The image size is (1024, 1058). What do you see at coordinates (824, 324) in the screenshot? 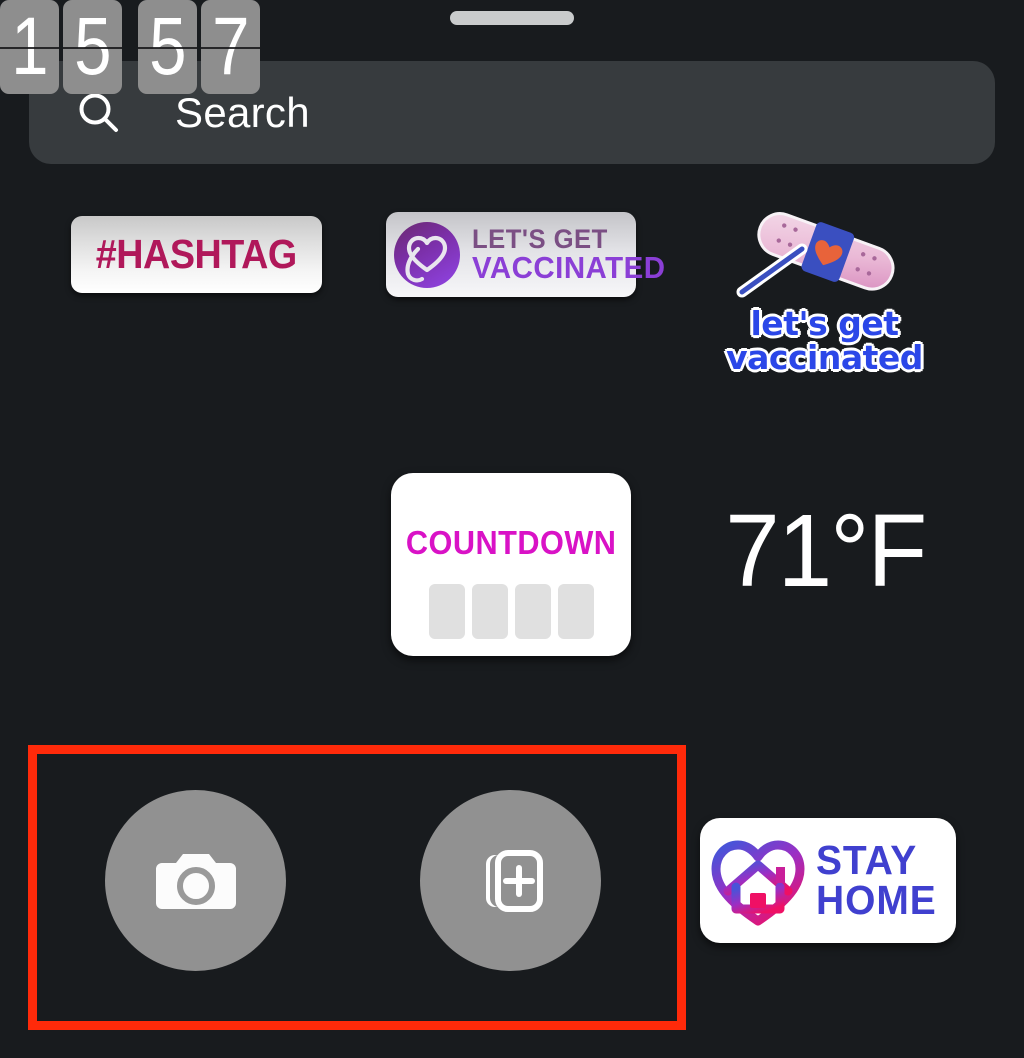
I see `sticker-bandage-line1: let's get` at bounding box center [824, 324].